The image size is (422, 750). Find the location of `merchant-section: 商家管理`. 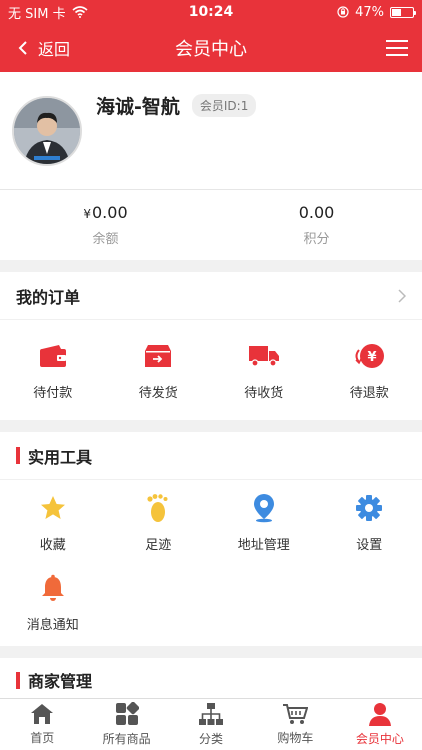

merchant-section: 商家管理 is located at coordinates (211, 678).